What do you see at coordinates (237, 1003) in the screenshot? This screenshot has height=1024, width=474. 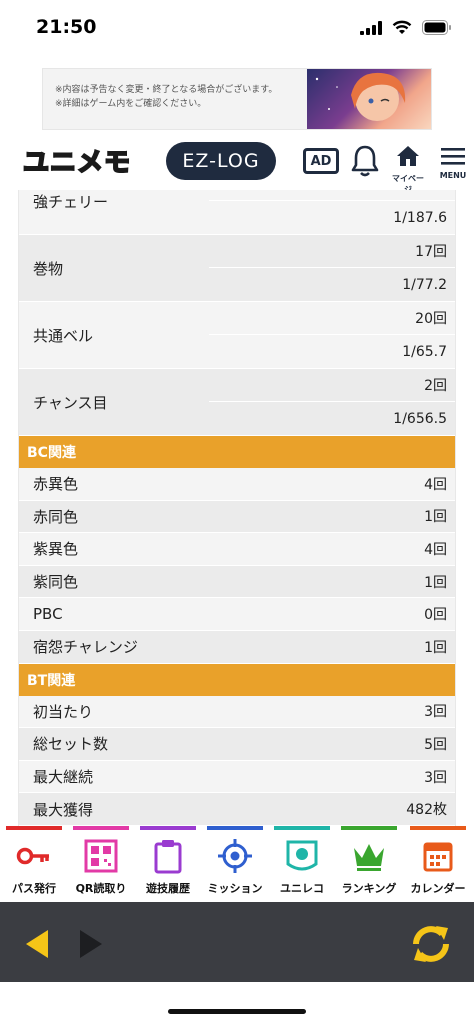 I see `home-indicator-area` at bounding box center [237, 1003].